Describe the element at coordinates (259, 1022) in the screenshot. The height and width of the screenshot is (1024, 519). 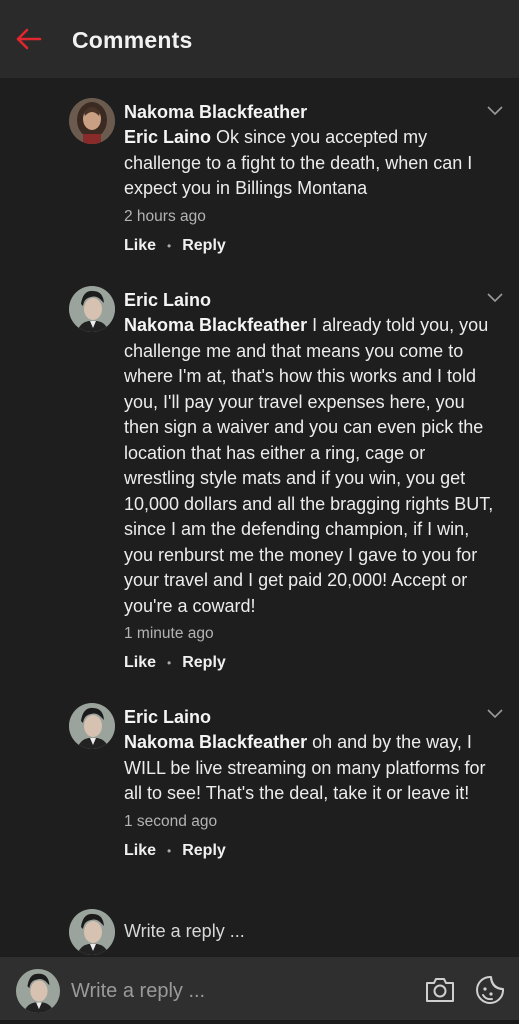
I see `bottom-edge` at that location.